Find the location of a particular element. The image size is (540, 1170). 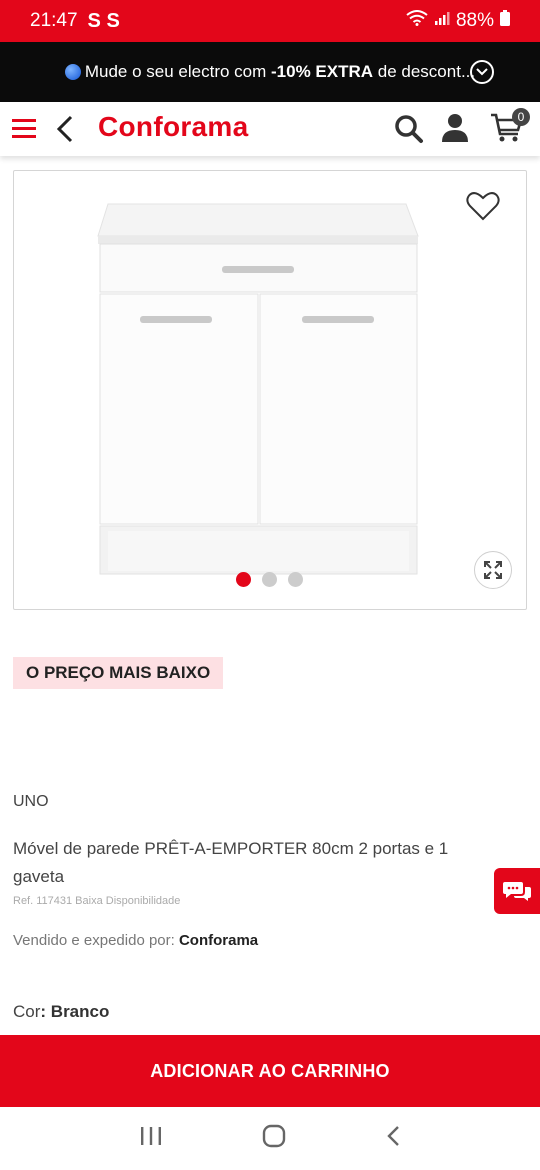

chat-icon is located at coordinates (517, 891).